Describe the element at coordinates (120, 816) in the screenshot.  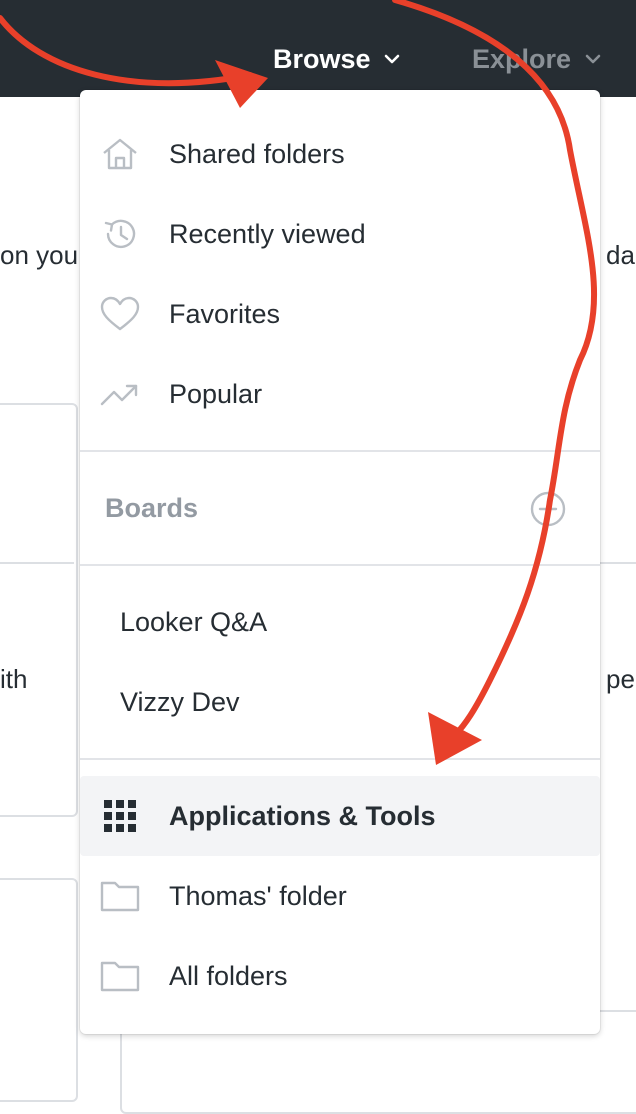
I see `grid-icon` at that location.